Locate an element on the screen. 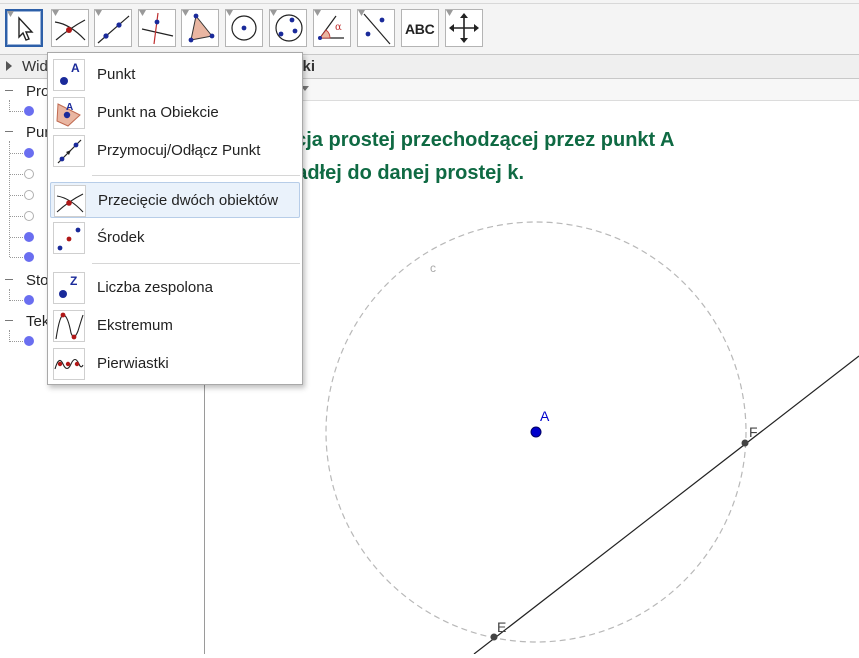  intersect-tool-button is located at coordinates (70, 28).